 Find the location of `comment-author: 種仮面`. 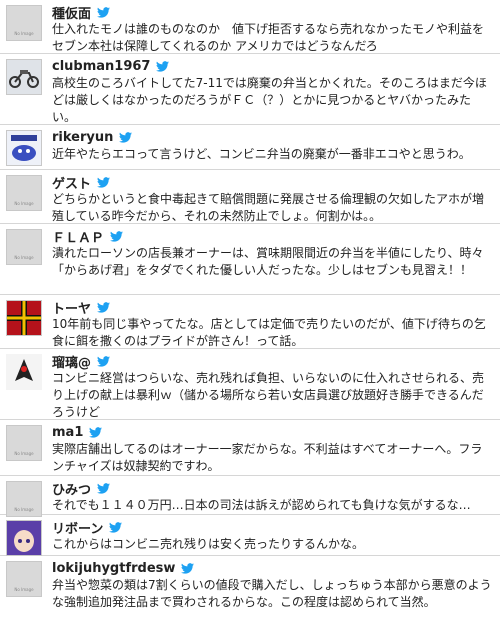

comment-author: 種仮面 is located at coordinates (71, 12).